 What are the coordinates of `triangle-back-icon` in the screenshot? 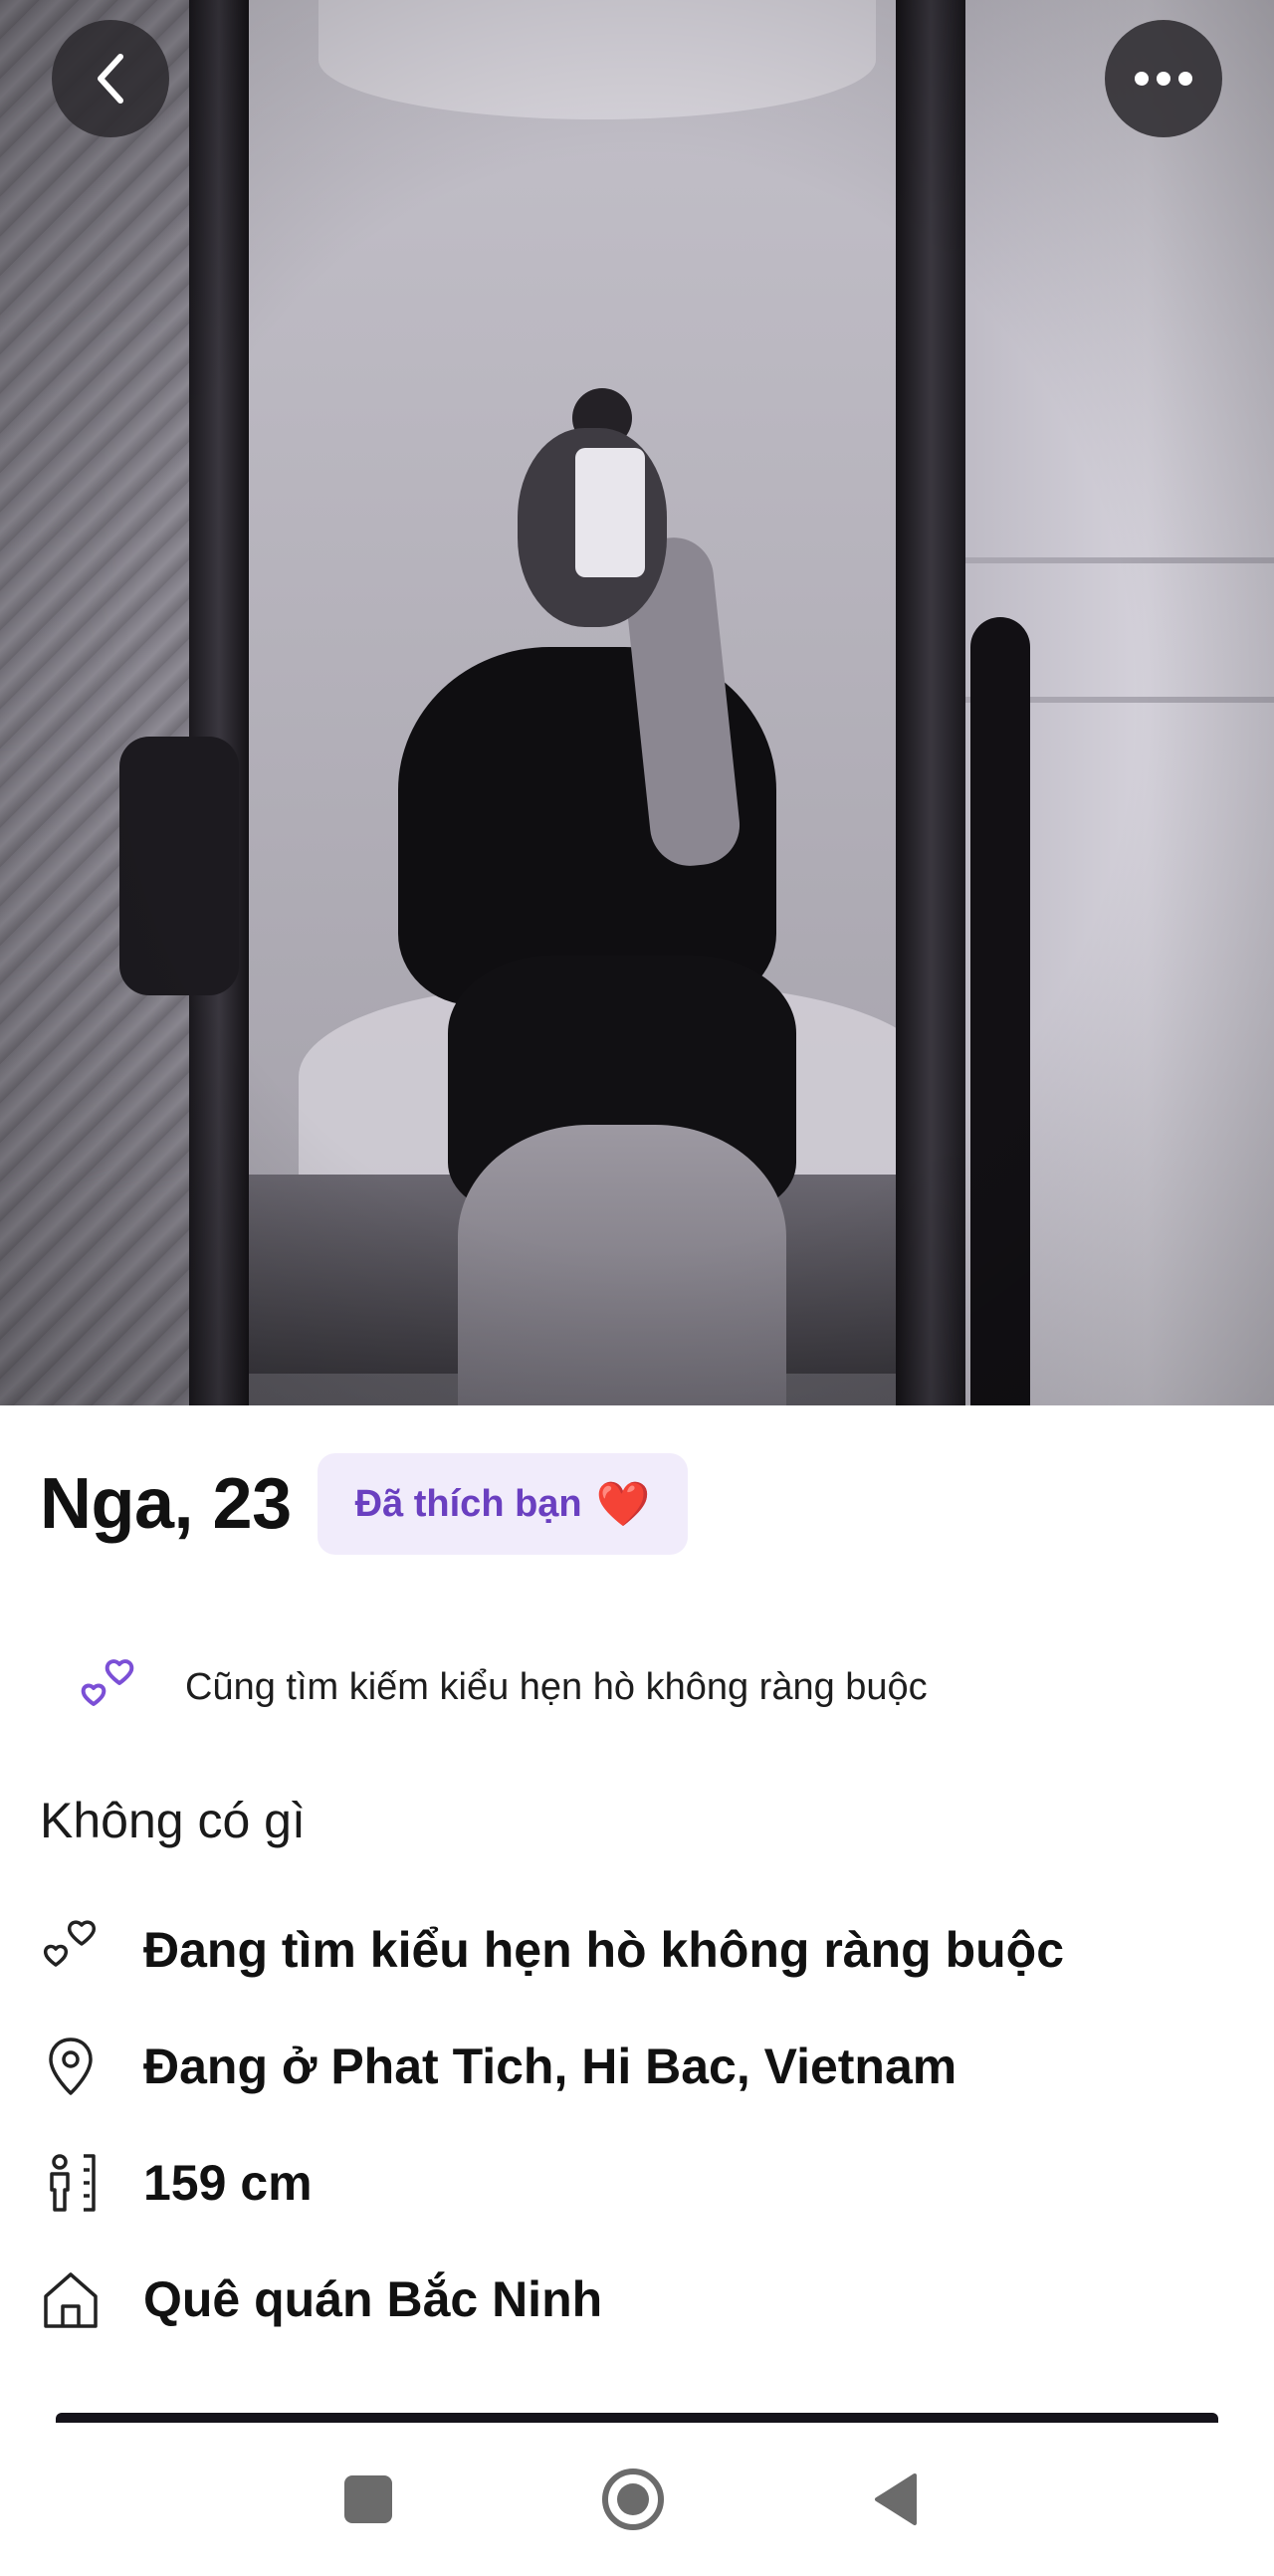 It's located at (896, 2499).